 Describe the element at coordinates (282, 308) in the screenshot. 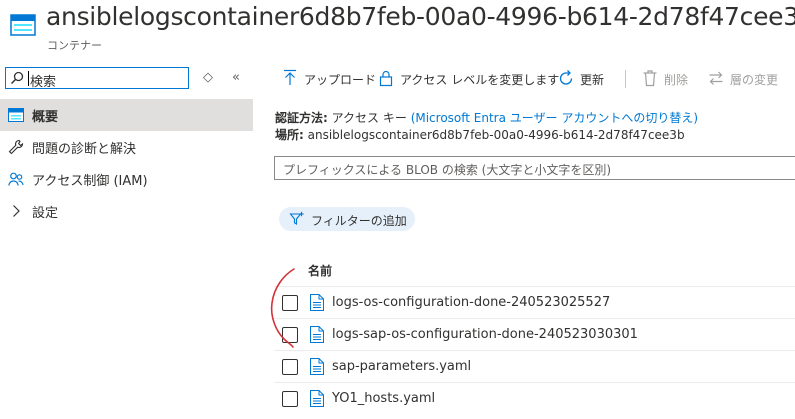

I see `red-annotation-mark` at that location.